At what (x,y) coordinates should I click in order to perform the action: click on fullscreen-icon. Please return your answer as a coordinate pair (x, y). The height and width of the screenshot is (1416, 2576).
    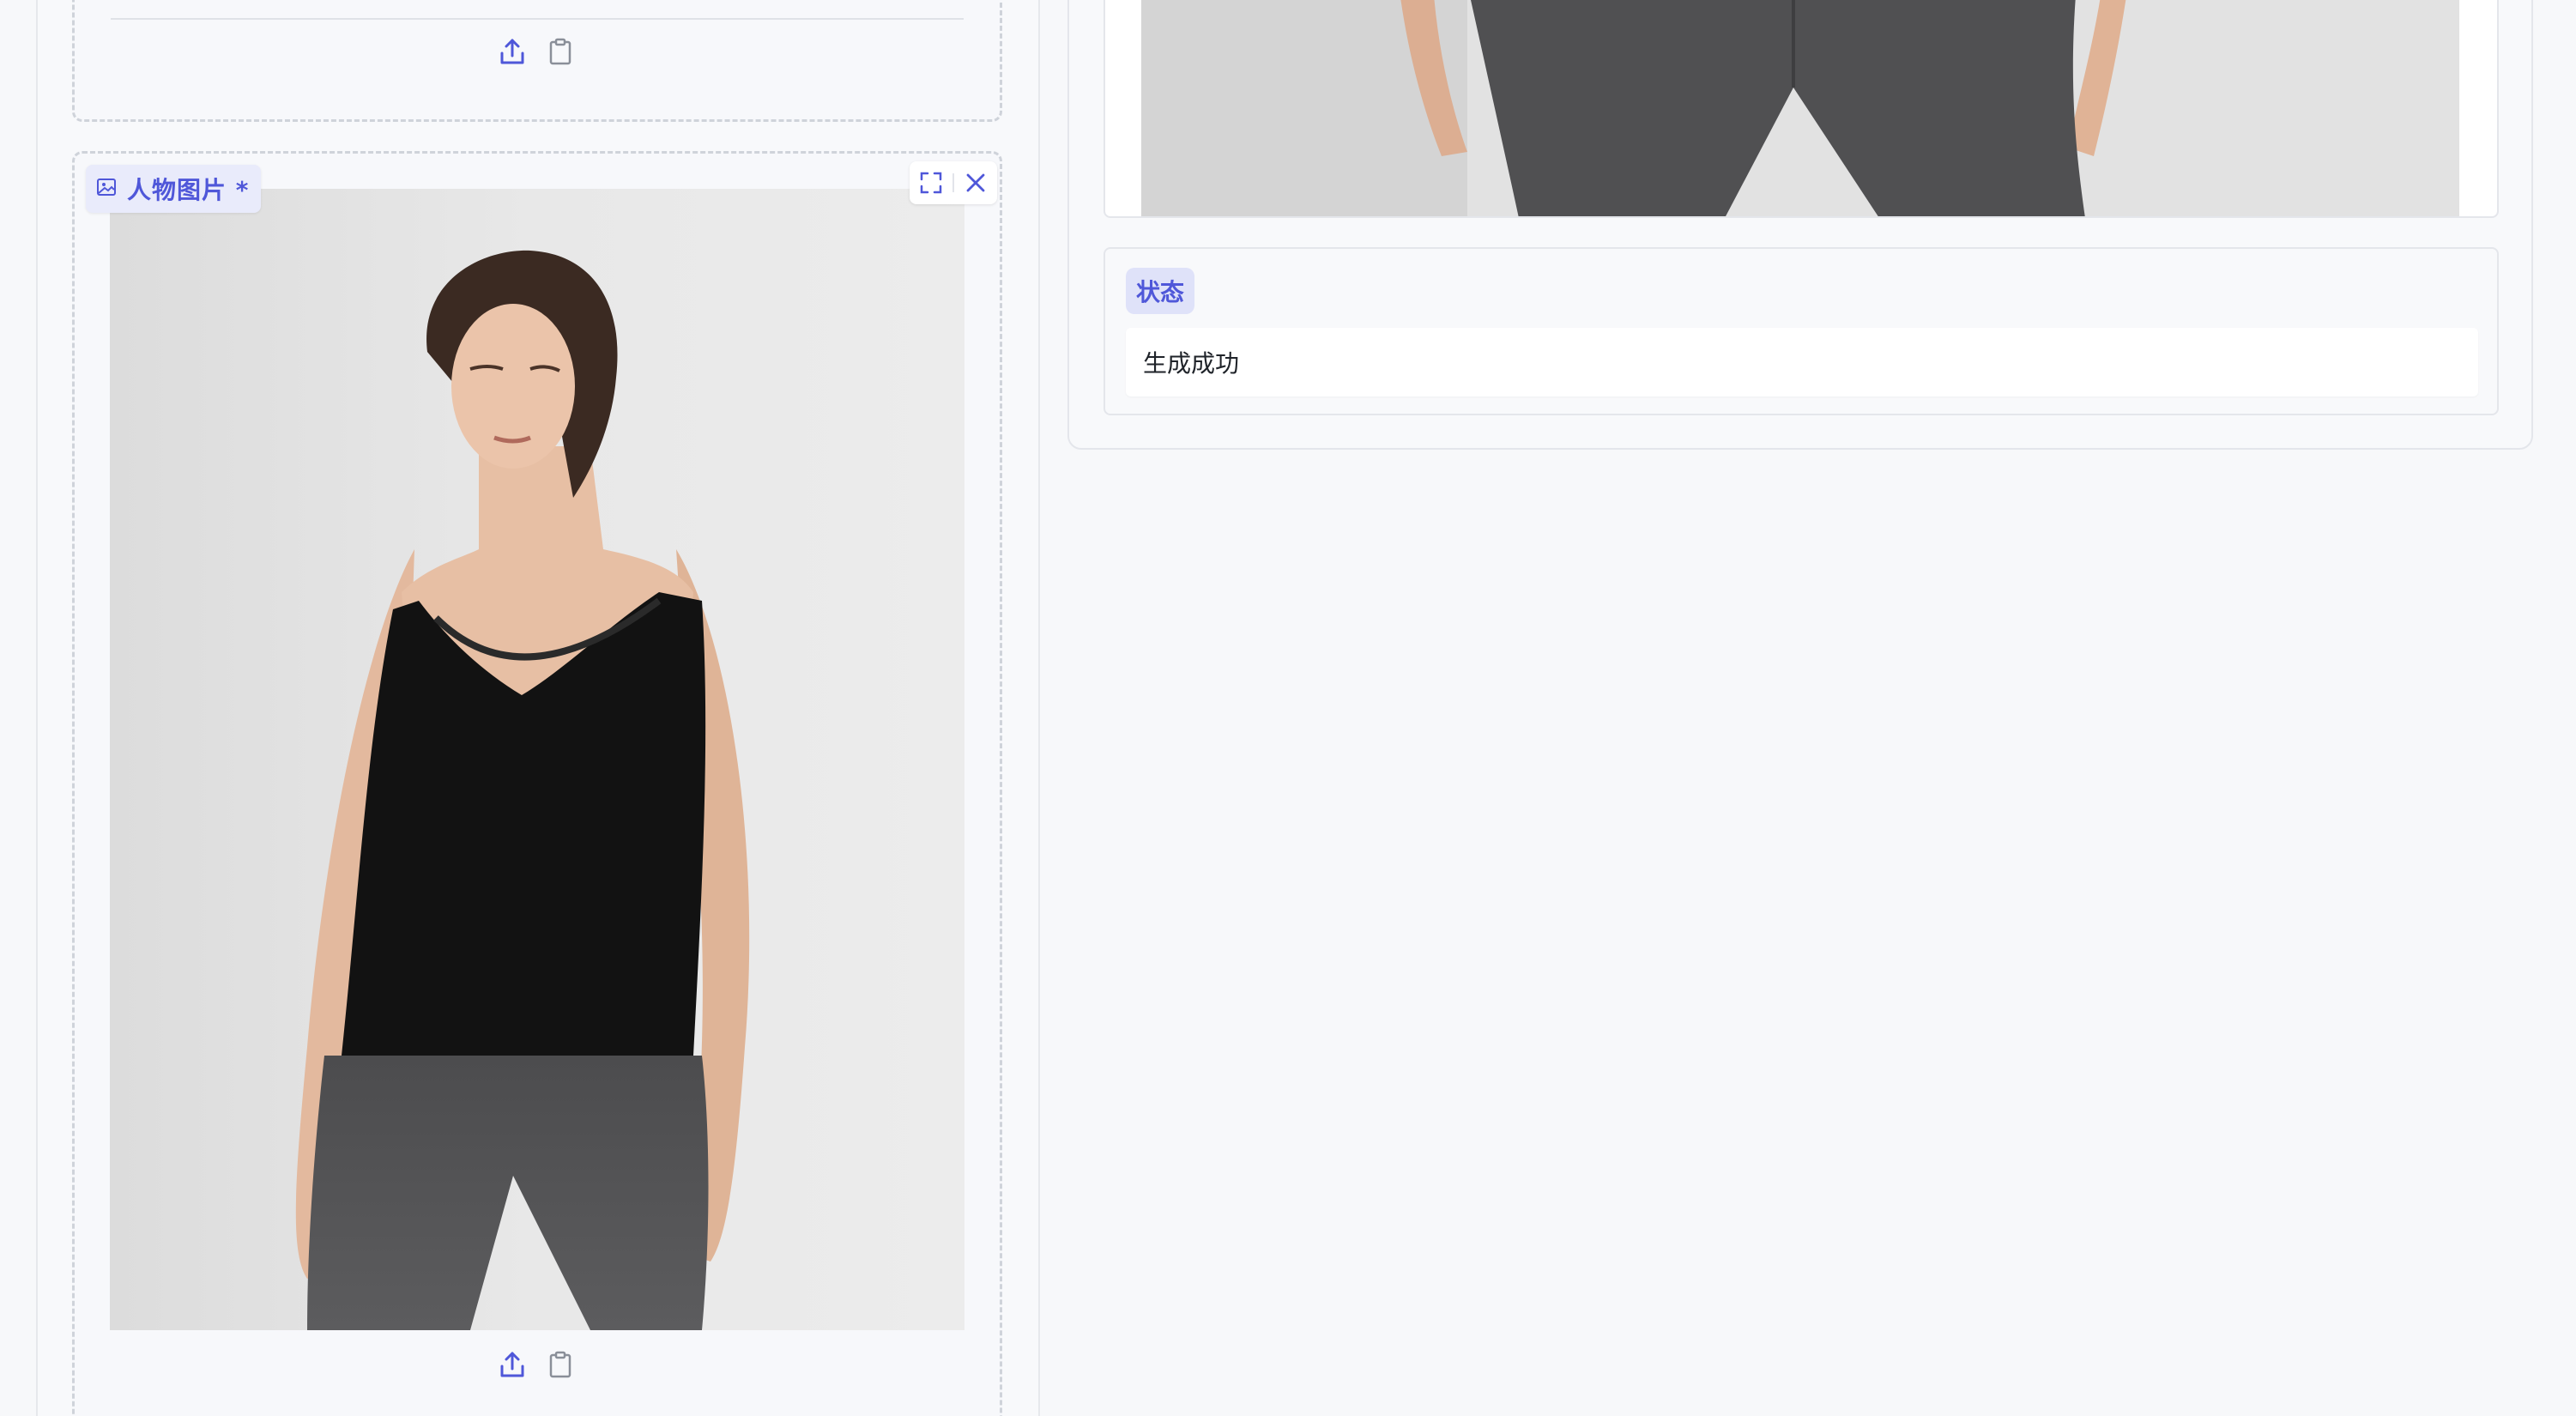
    Looking at the image, I should click on (931, 183).